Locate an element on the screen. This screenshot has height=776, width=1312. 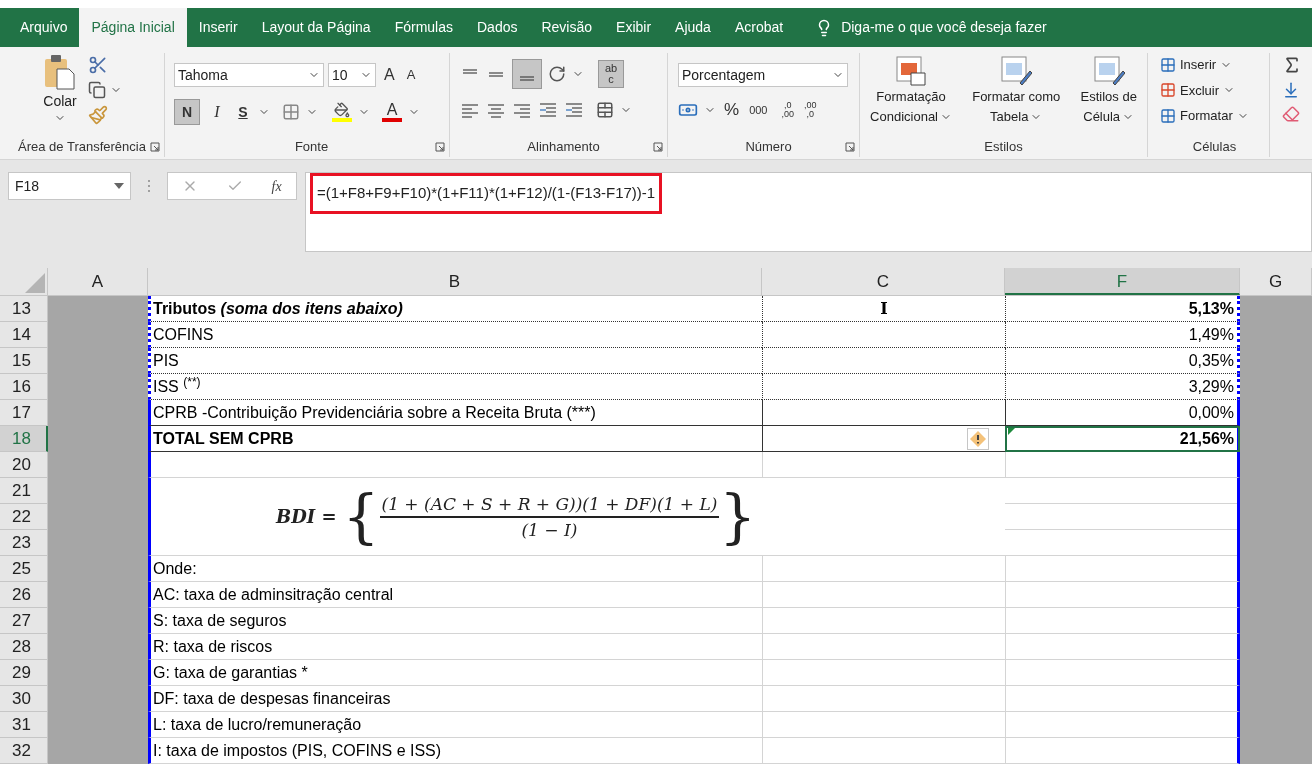
tell-me-field: Diga-me o que você deseja fazer is located at coordinates (944, 27).